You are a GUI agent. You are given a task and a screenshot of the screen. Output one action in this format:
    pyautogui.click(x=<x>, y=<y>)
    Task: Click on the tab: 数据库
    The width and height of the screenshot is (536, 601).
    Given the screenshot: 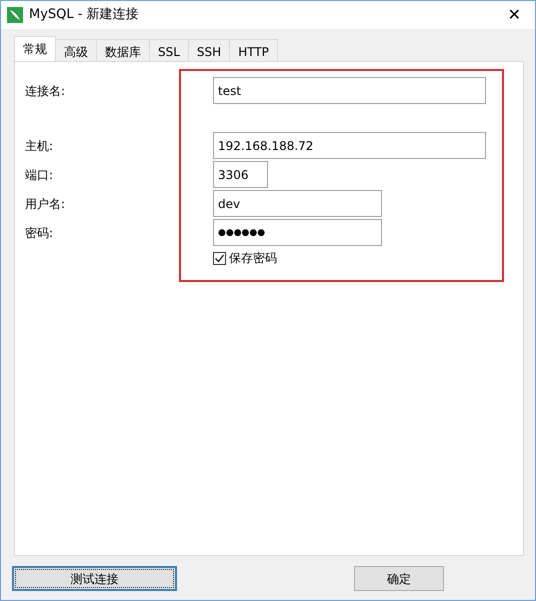 What is the action you would take?
    pyautogui.click(x=123, y=50)
    